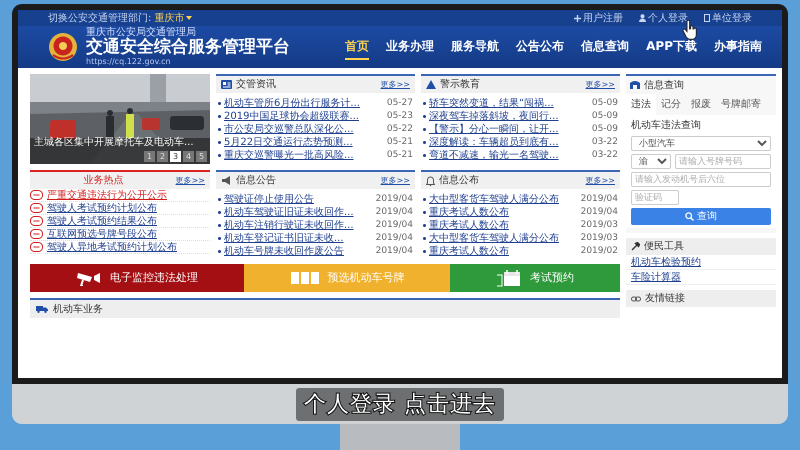  Describe the element at coordinates (701, 143) in the screenshot. I see `vehicle-type-select: 小型汽车` at that location.